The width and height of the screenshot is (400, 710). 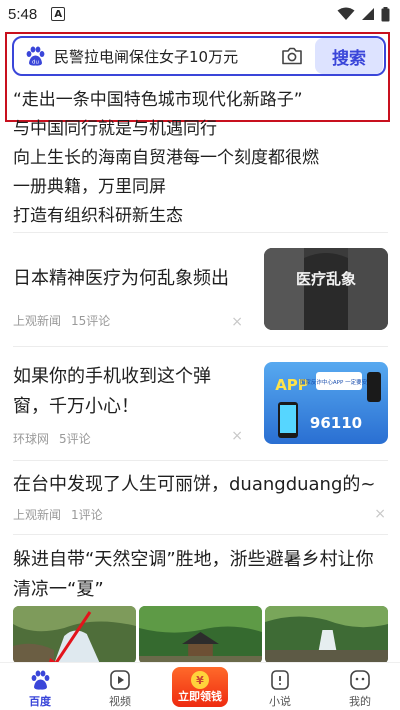 I want to click on wifi-icon, so click(x=346, y=13).